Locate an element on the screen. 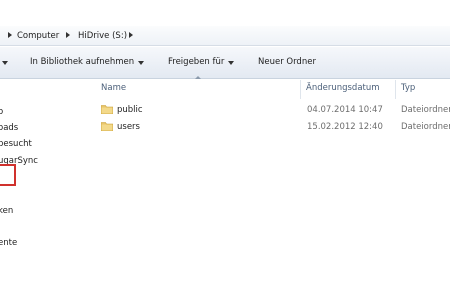 This screenshot has width=450, height=300. navigation-pane: o oads besucht ugarSync ken ente is located at coordinates (44, 190).